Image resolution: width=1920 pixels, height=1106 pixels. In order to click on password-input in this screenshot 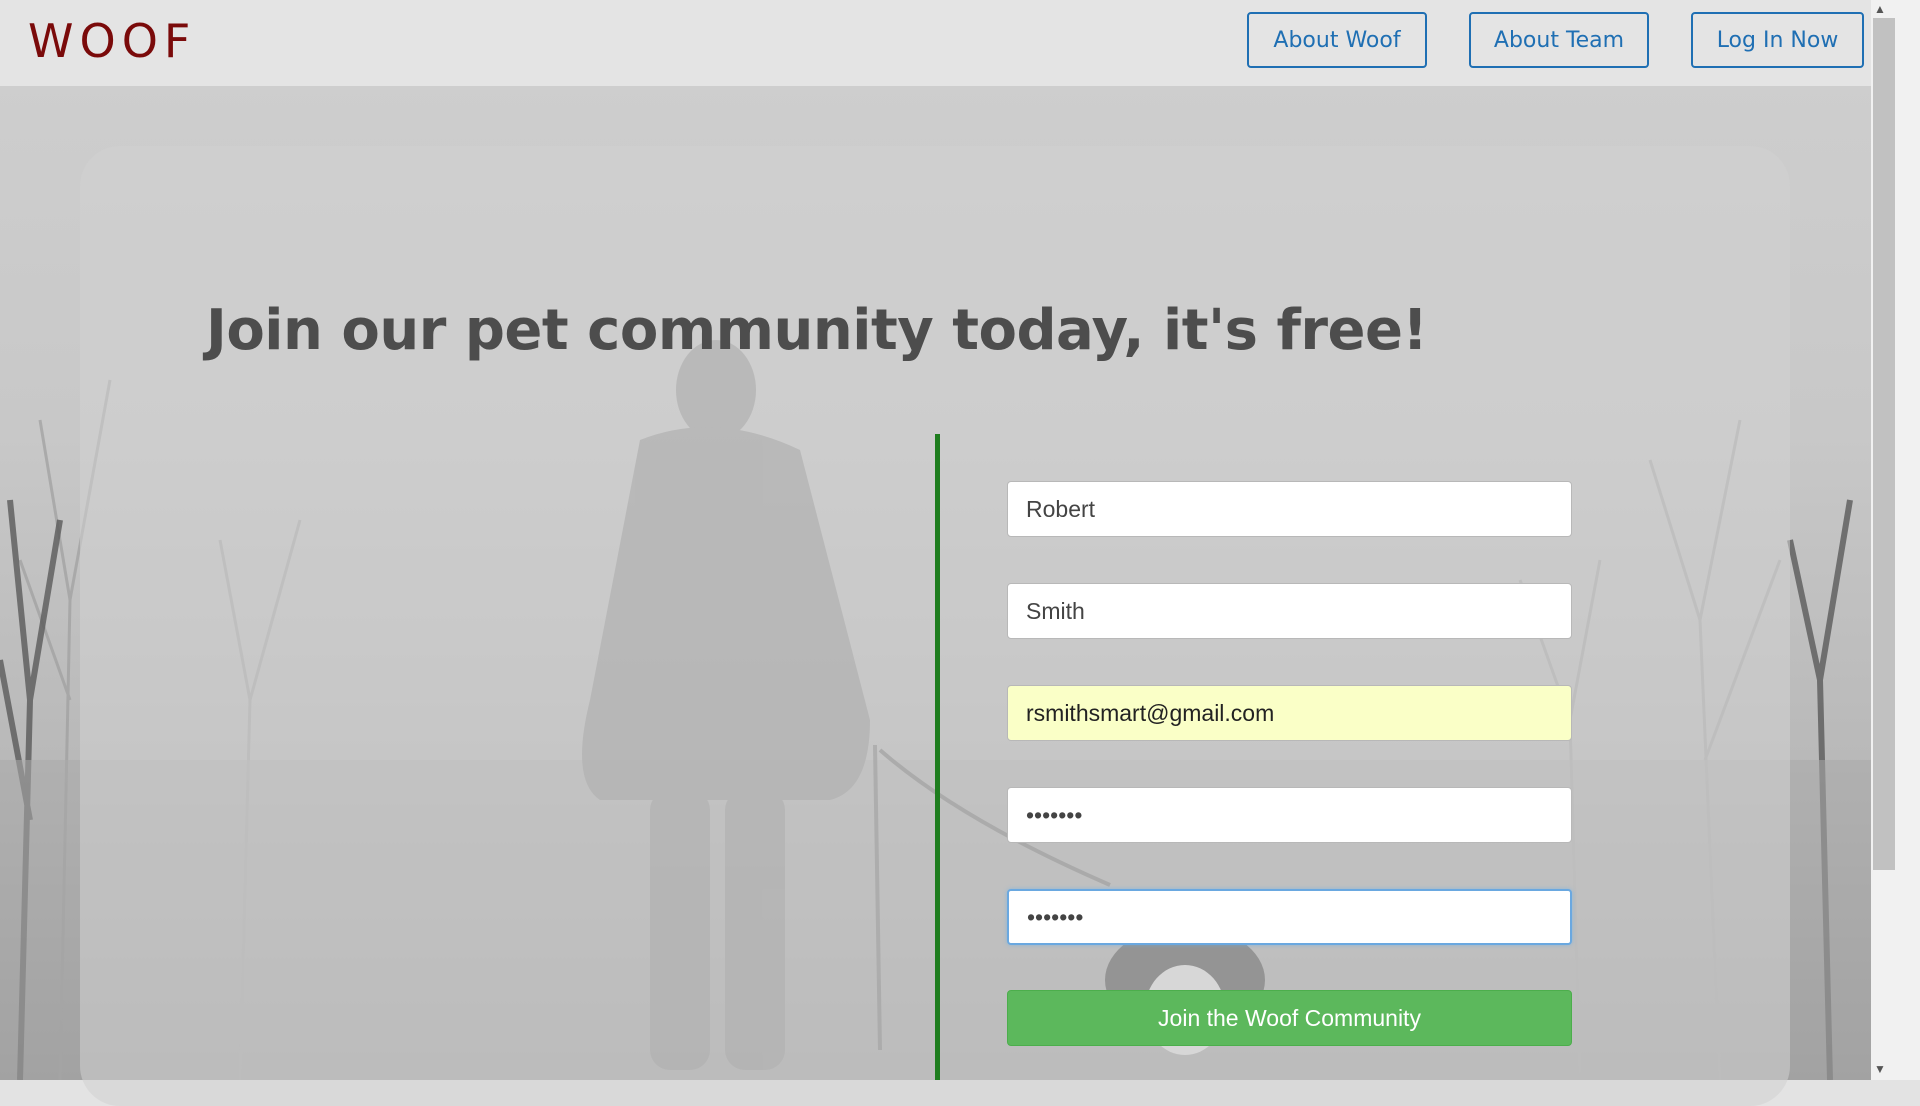, I will do `click(1289, 815)`.